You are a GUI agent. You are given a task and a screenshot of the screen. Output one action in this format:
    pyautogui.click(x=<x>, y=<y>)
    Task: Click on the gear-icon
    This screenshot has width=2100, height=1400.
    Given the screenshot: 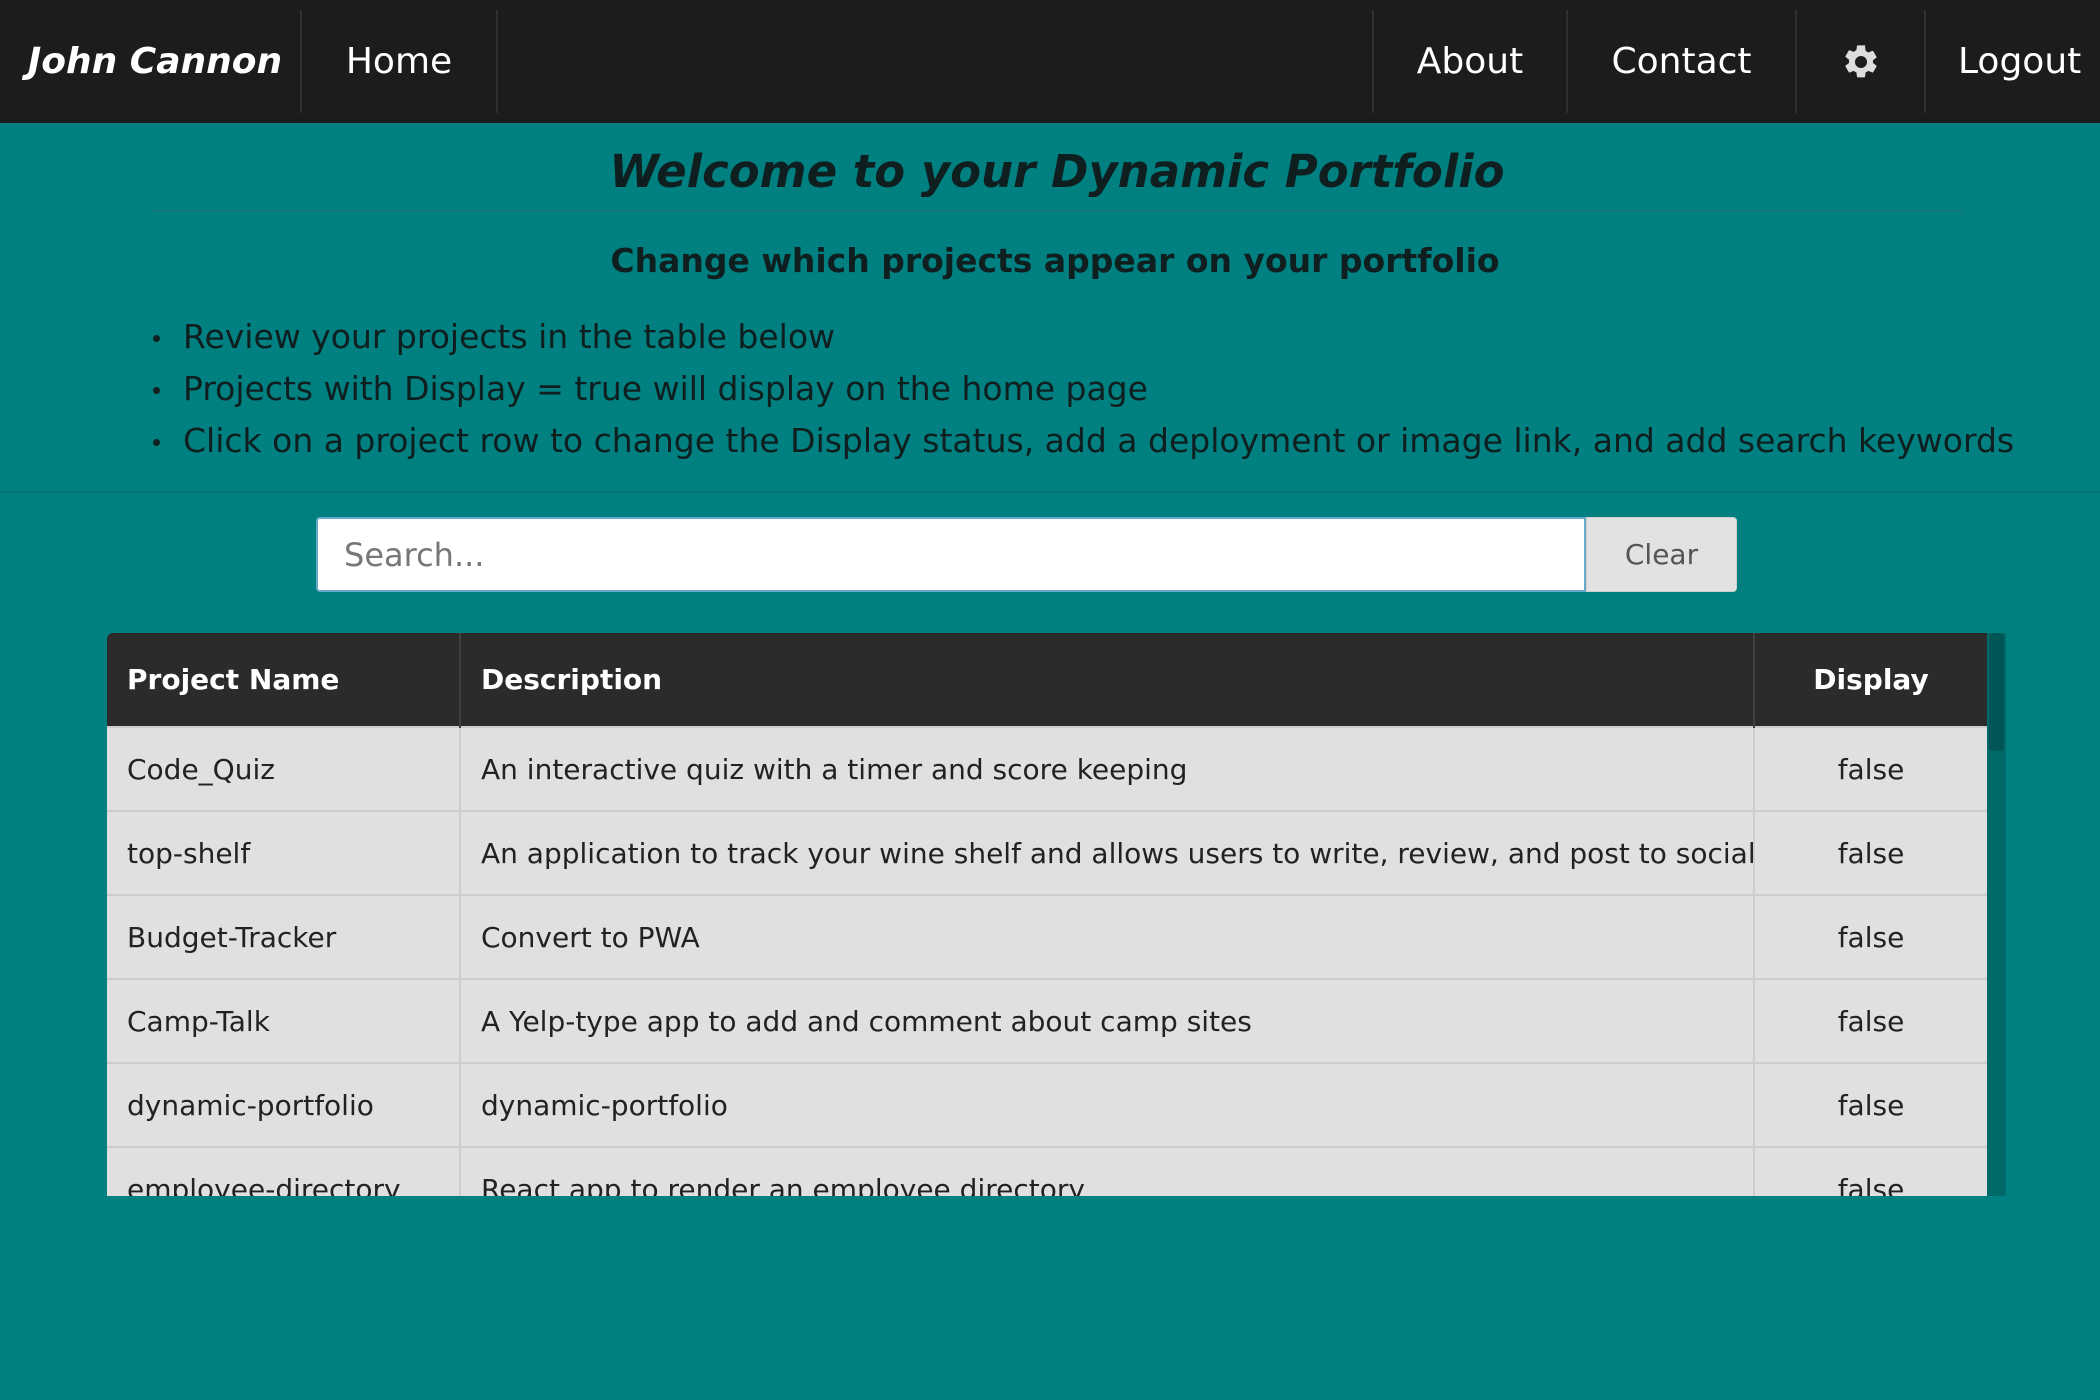 What is the action you would take?
    pyautogui.click(x=1860, y=60)
    